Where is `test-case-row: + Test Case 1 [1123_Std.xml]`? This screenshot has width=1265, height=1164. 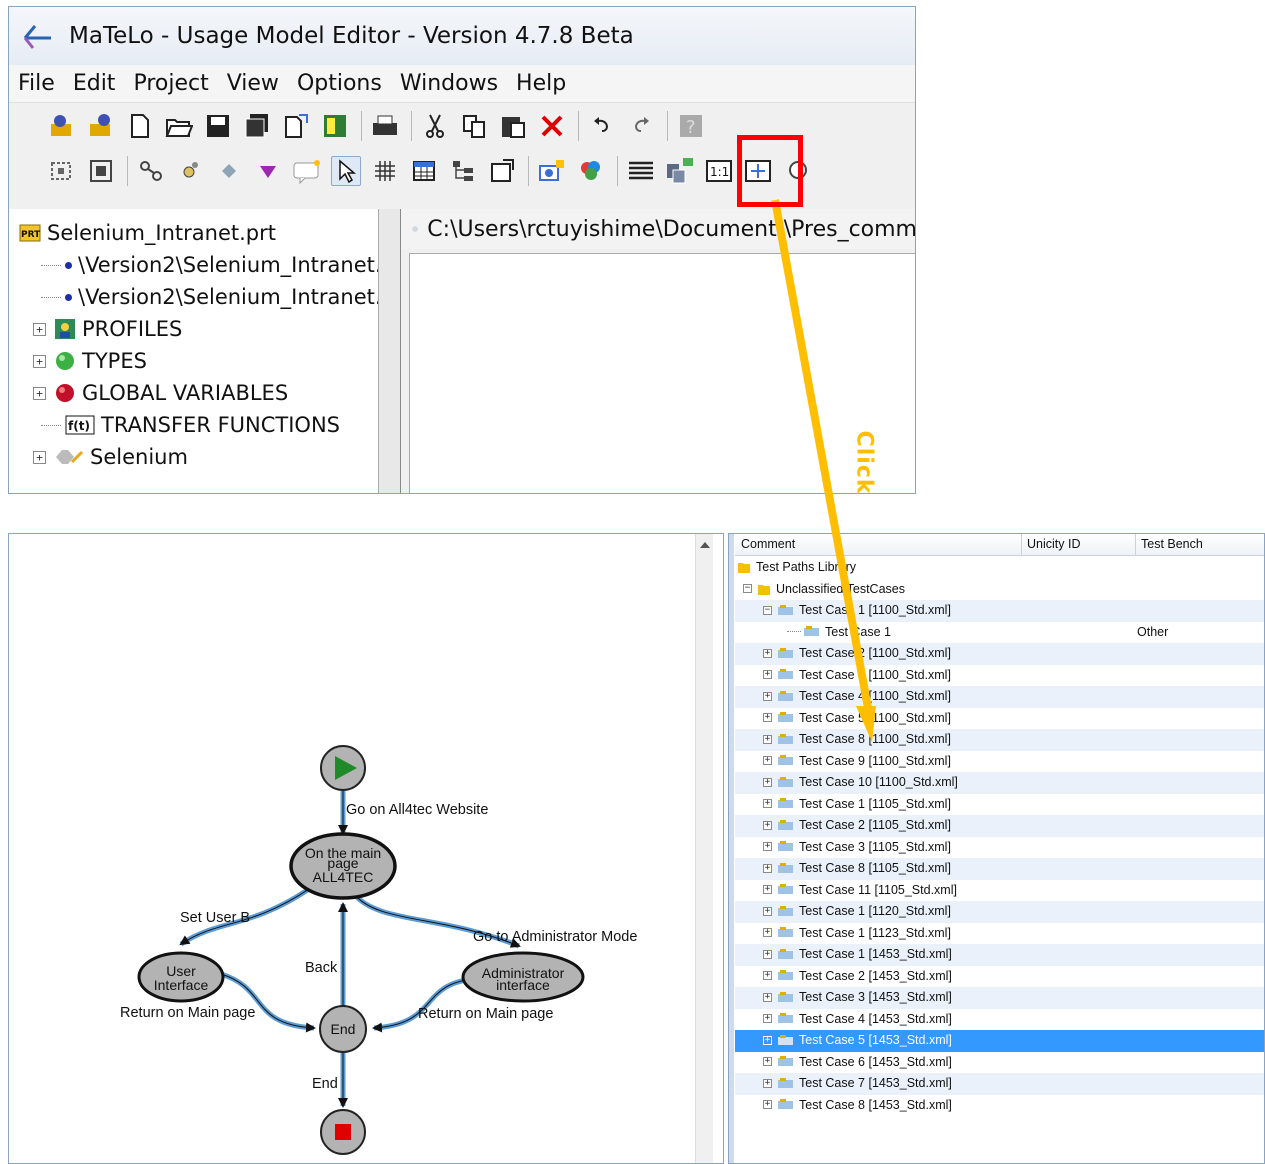 test-case-row: + Test Case 1 [1123_Std.xml] is located at coordinates (999, 934).